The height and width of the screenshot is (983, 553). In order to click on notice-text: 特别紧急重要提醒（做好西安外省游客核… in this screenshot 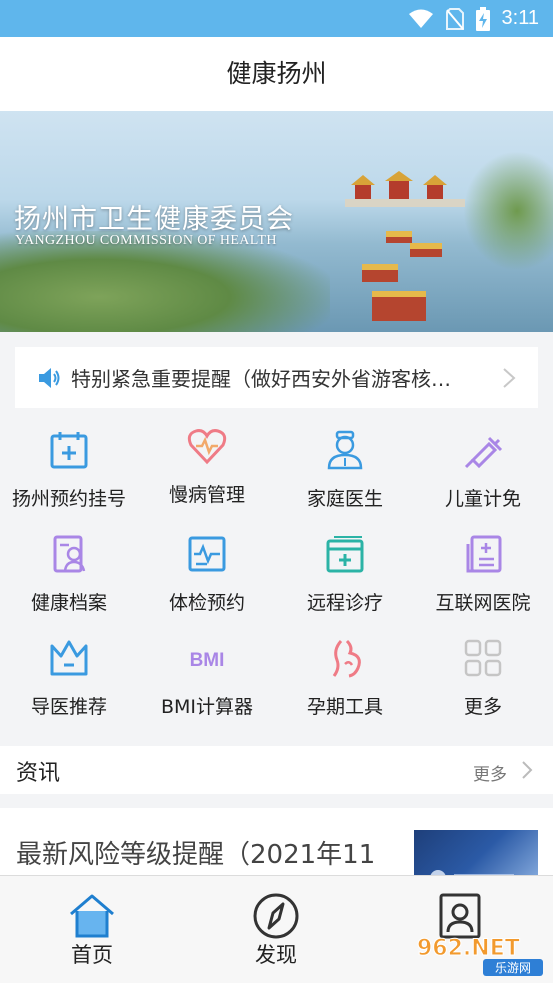, I will do `click(261, 379)`.